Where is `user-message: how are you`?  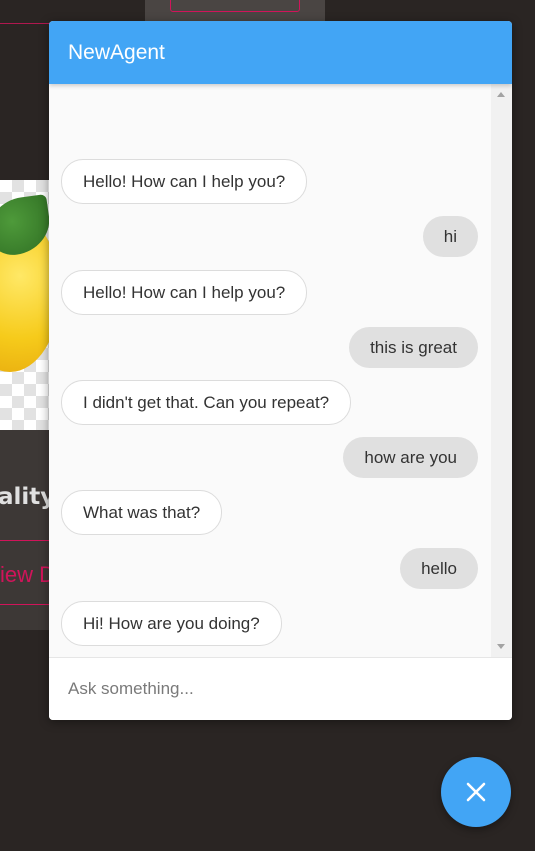 user-message: how are you is located at coordinates (410, 457).